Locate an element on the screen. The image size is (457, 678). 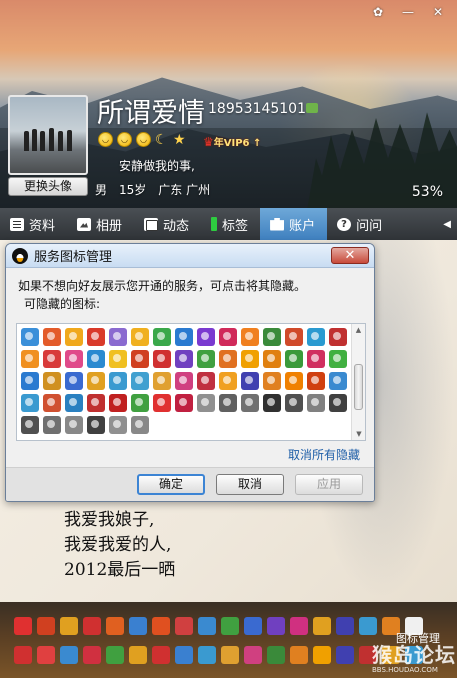
tab-account: 账户 is located at coordinates (294, 224).